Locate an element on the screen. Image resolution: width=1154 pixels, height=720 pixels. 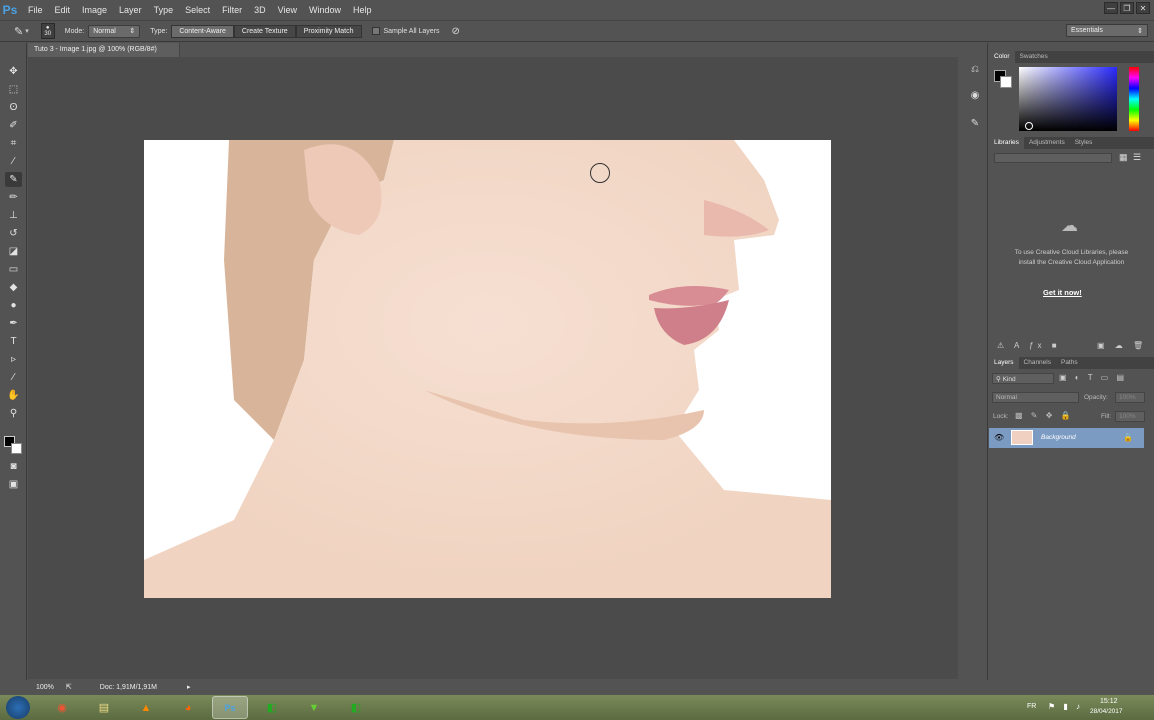
zoom-tool-icon: ⚲ is located at coordinates (13, 413).